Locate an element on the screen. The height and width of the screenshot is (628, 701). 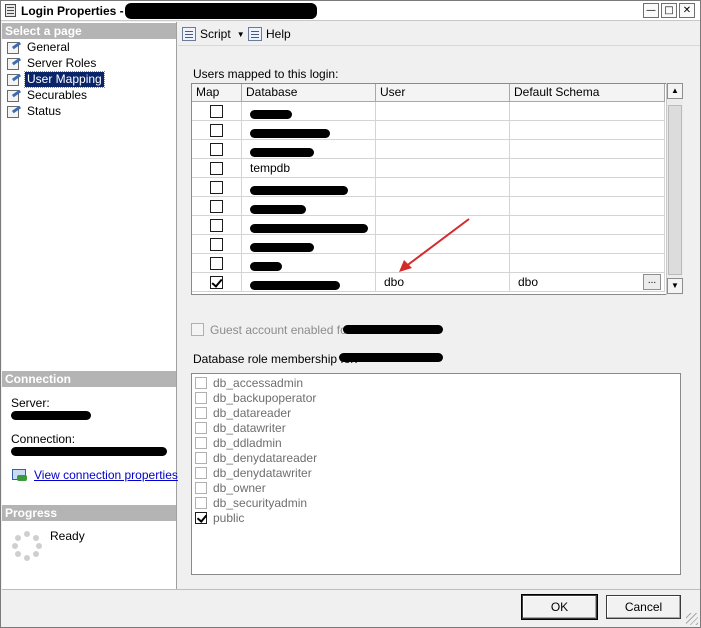
progress-header: Progress is located at coordinates (89, 513).